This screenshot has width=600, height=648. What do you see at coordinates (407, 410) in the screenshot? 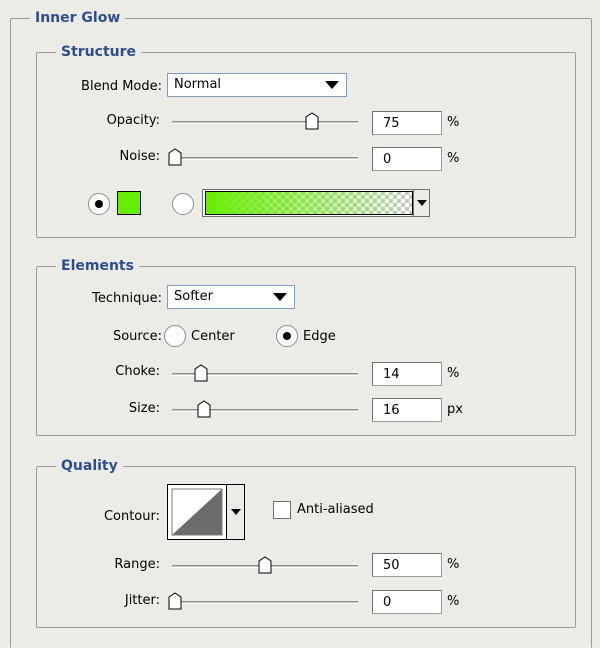
I see `size-input: 16` at bounding box center [407, 410].